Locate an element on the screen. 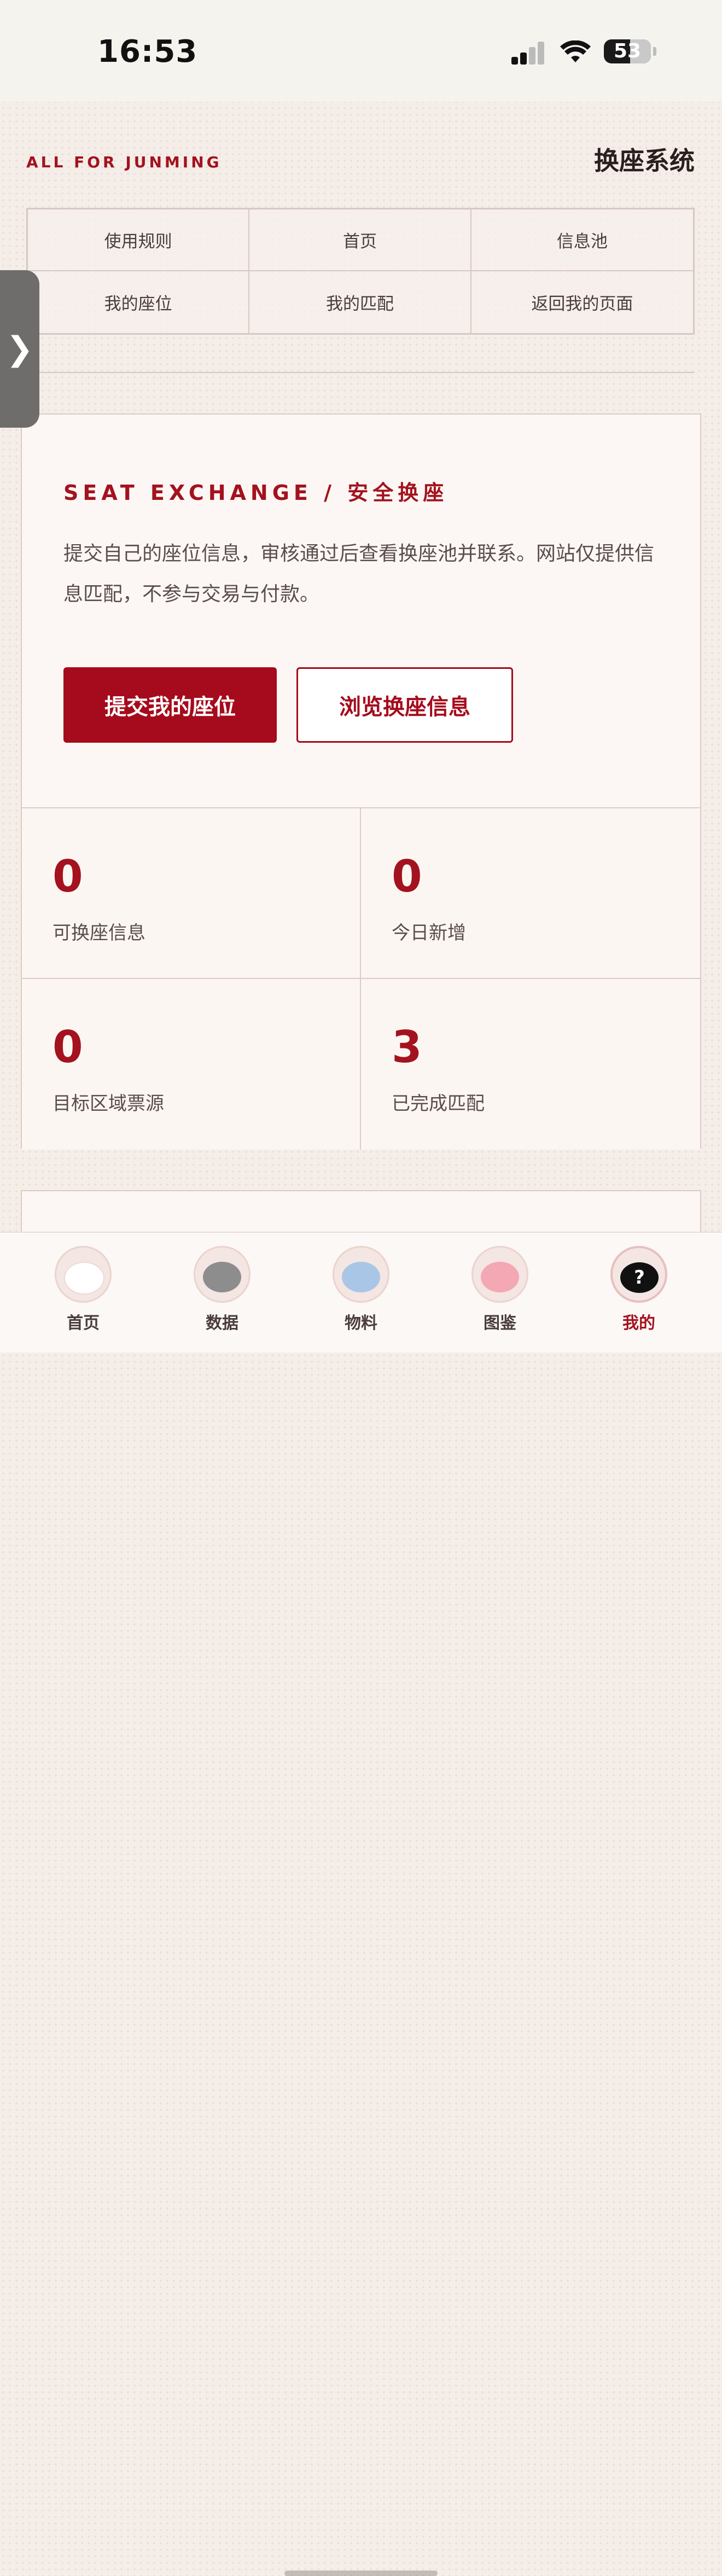 This screenshot has height=2576, width=722. side-drawer-handle: ❯ is located at coordinates (20, 349).